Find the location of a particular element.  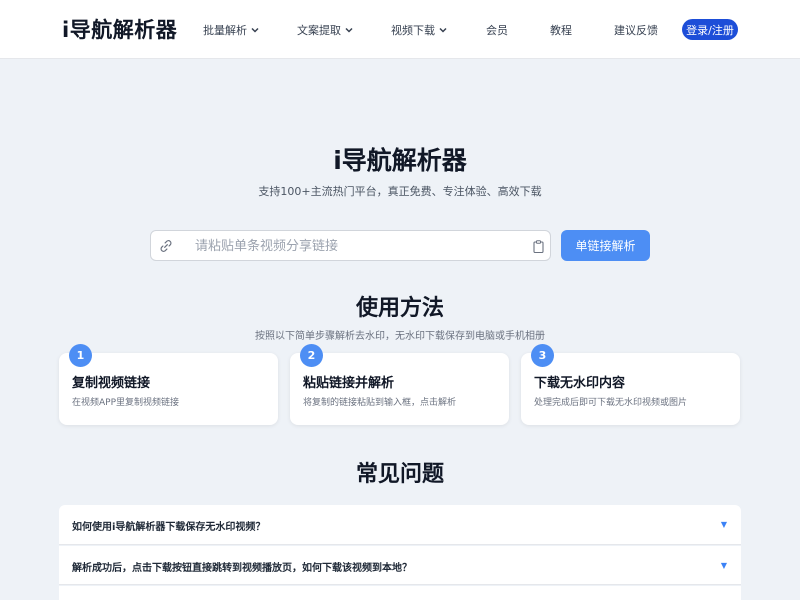

search-box is located at coordinates (350, 245).